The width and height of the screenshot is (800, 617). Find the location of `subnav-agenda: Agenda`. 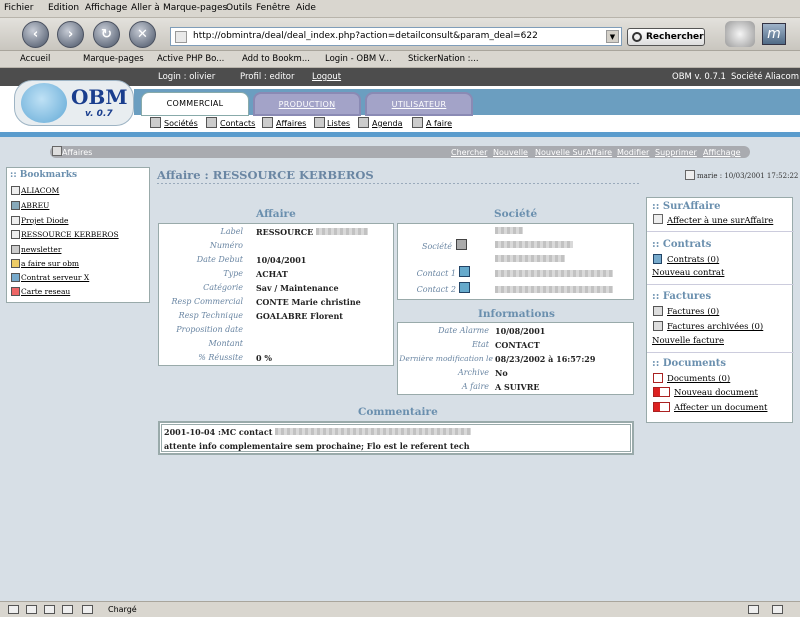

subnav-agenda: Agenda is located at coordinates (387, 123).